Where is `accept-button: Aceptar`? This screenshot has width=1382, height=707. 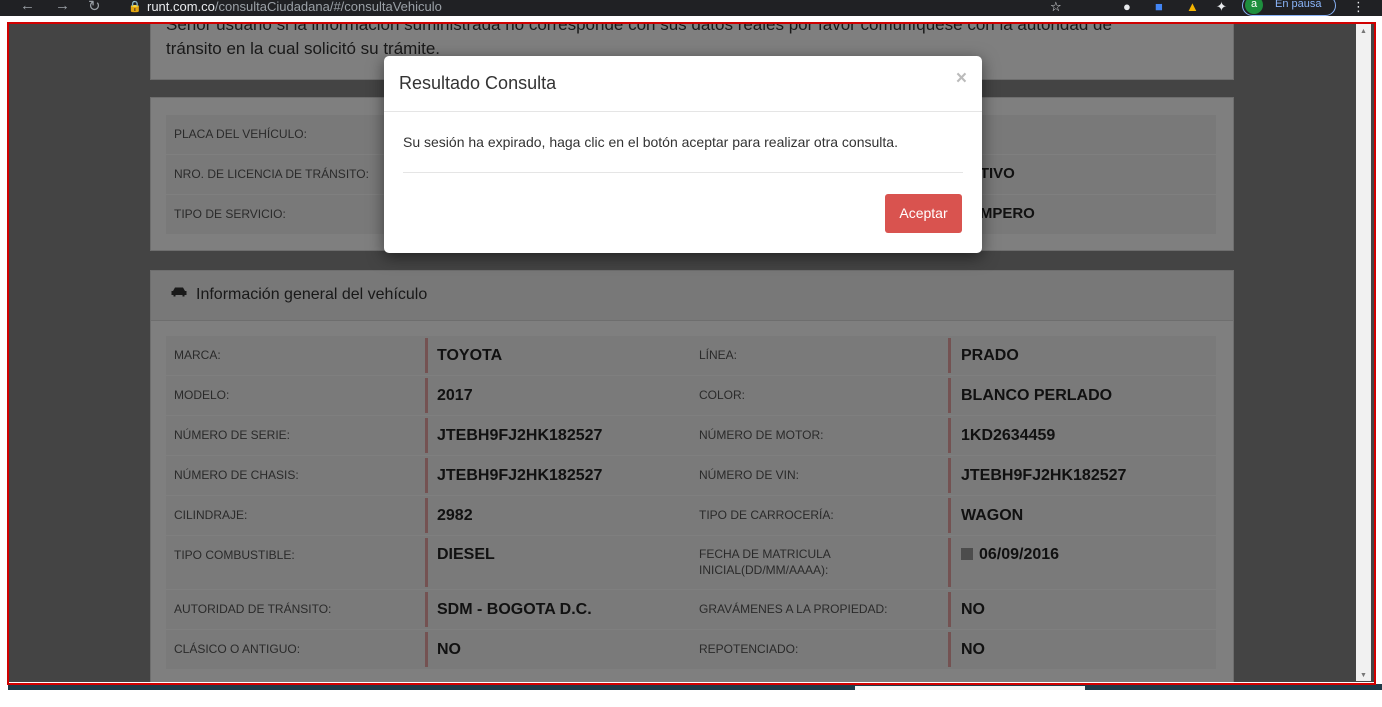 accept-button: Aceptar is located at coordinates (923, 213).